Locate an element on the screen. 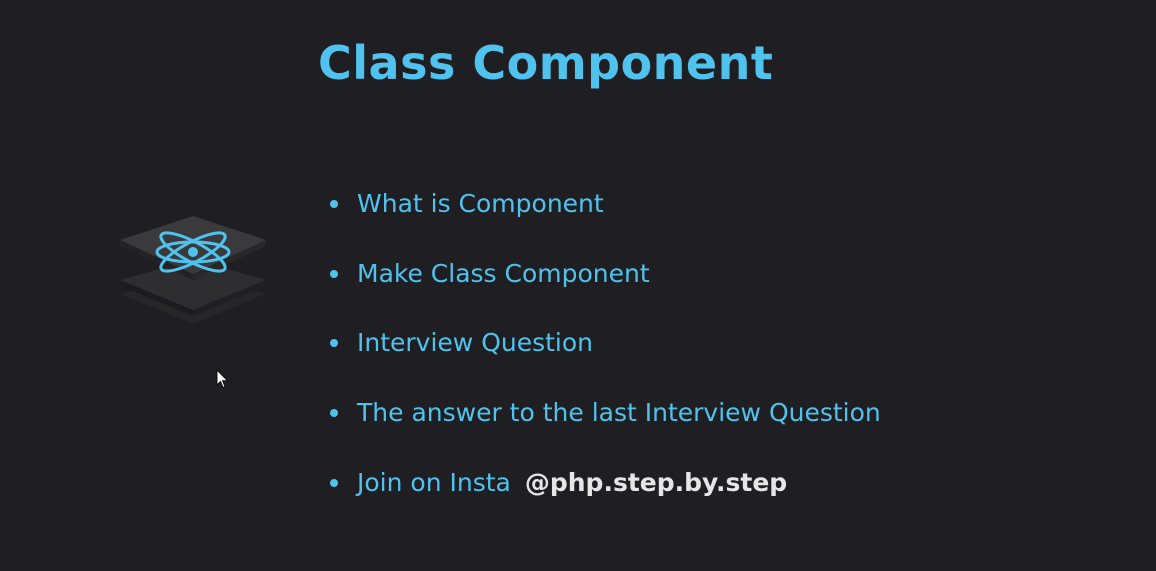 Image resolution: width=1156 pixels, height=571 pixels. list-item: Make Class Component is located at coordinates (605, 288).